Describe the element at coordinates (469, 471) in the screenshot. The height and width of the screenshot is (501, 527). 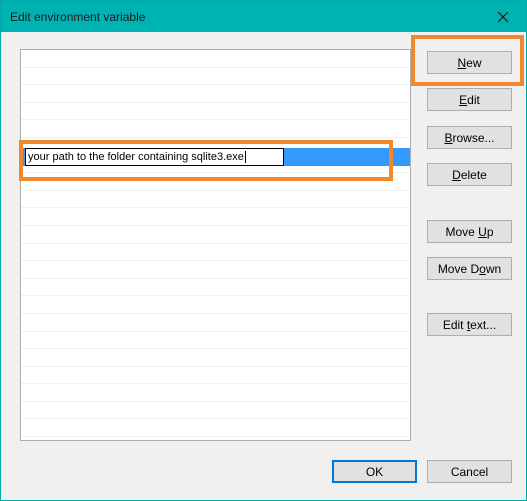
I see `cancel-button: Cancel` at that location.